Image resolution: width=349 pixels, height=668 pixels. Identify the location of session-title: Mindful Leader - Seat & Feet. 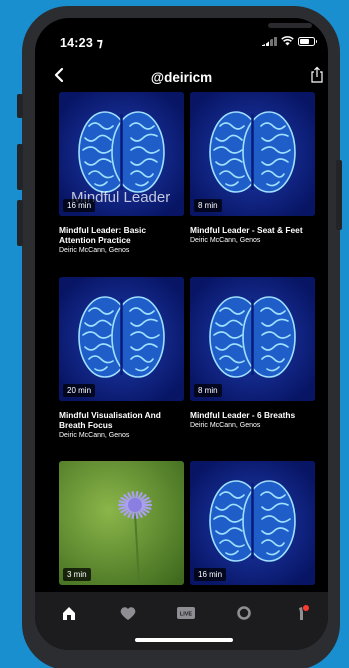
(246, 230).